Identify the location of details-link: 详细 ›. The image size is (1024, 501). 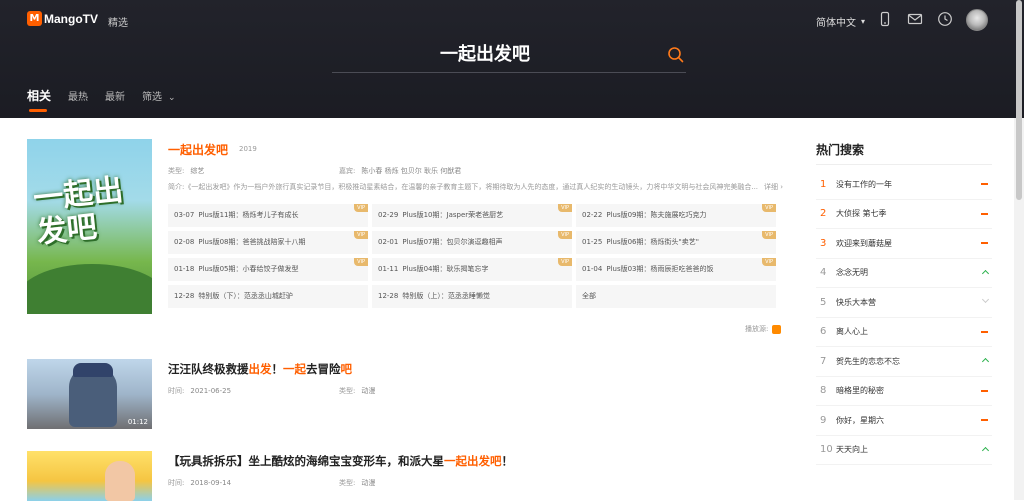
(773, 187).